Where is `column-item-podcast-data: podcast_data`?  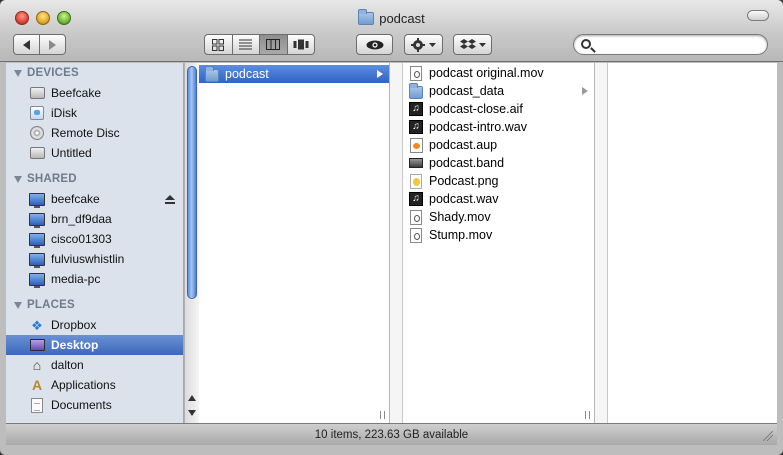
column-item-podcast-data: podcast_data is located at coordinates (498, 91).